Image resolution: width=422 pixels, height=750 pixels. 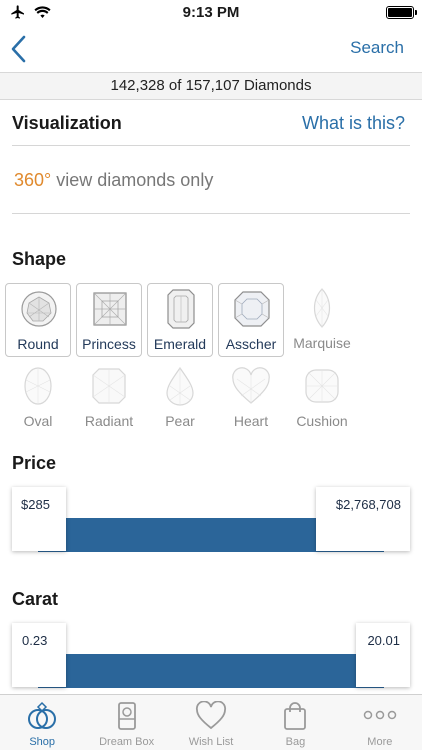 I want to click on price-title: Price, so click(x=34, y=463).